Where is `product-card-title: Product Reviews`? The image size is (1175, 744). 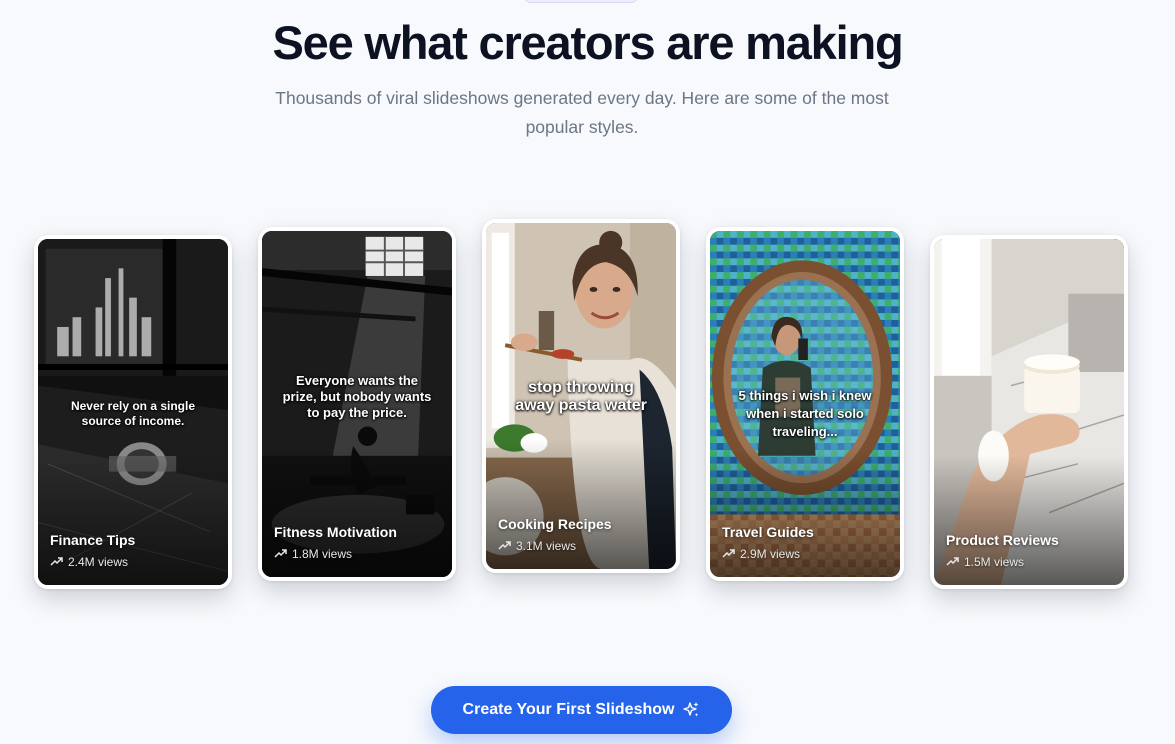
product-card-title: Product Reviews is located at coordinates (1002, 540).